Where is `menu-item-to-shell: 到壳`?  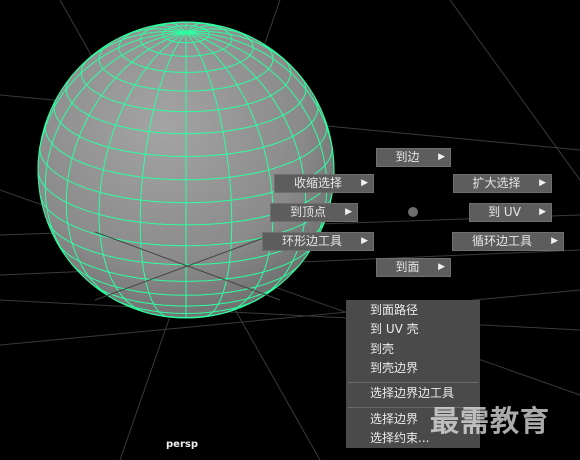
menu-item-to-shell: 到壳 is located at coordinates (413, 349).